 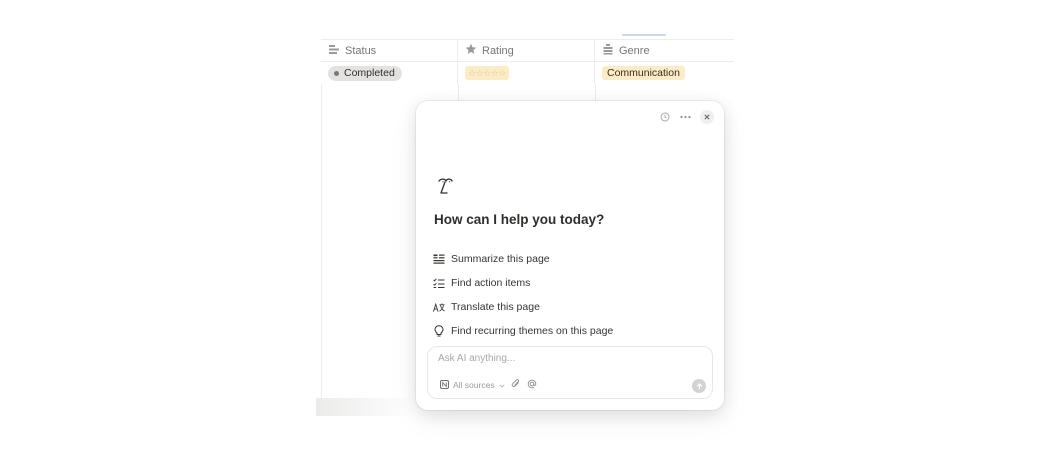 I want to click on selection-accent, so click(x=644, y=35).